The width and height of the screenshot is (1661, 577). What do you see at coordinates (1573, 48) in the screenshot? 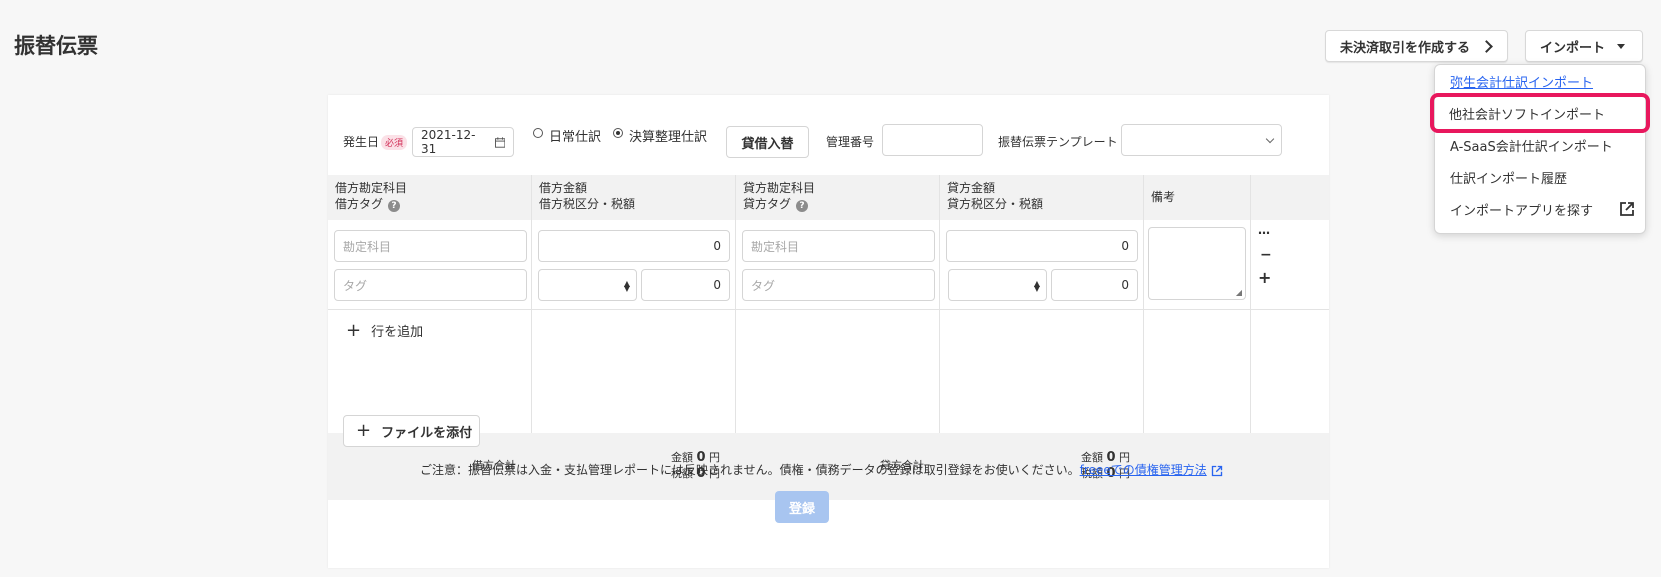
I see `import-label: インポート` at bounding box center [1573, 48].